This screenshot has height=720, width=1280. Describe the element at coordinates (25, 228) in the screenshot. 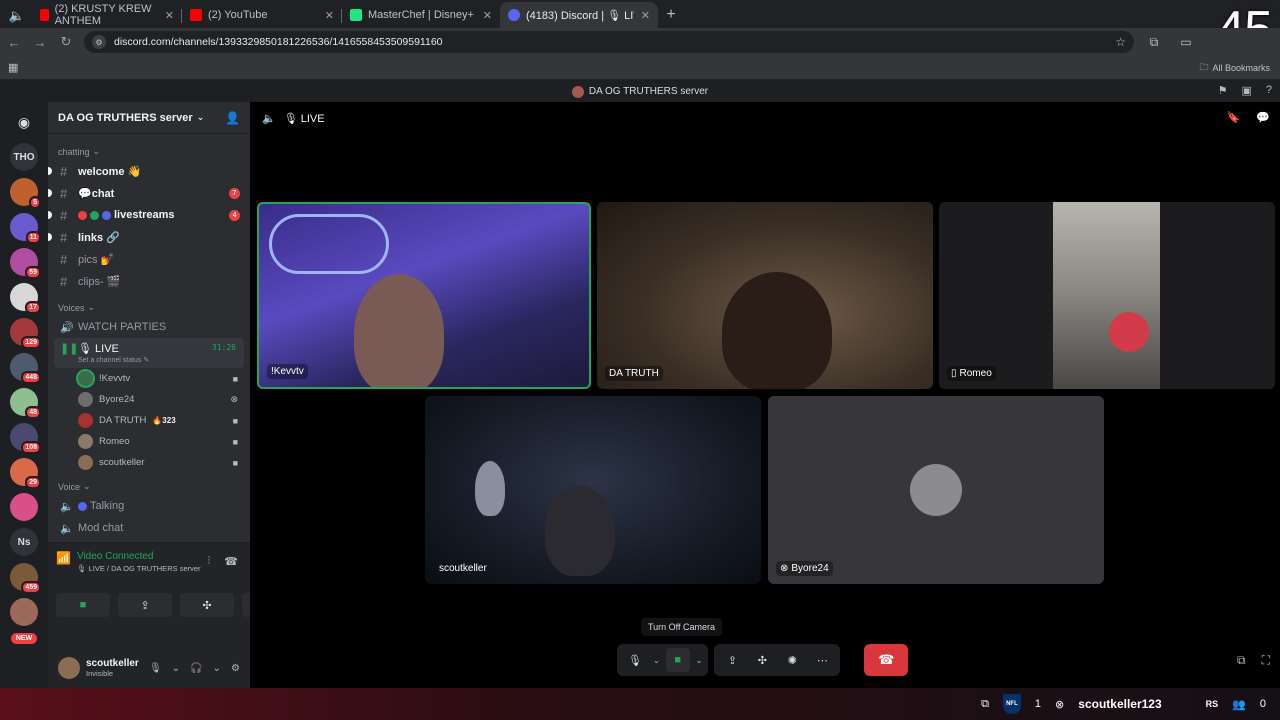

I see `server-icon: 11` at that location.